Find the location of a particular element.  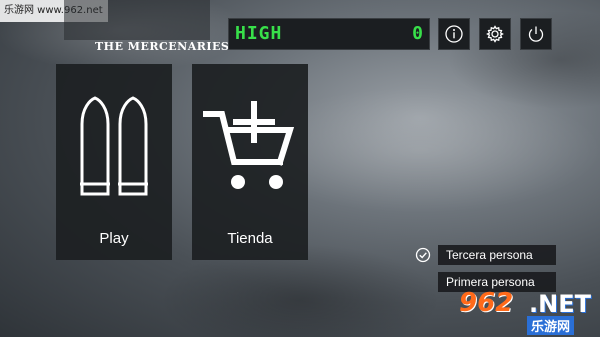

power-button is located at coordinates (536, 34).